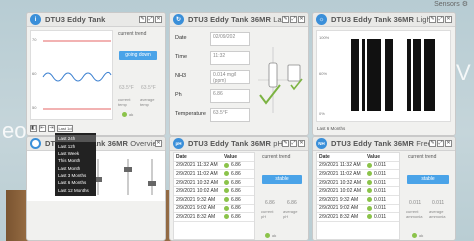  Describe the element at coordinates (238, 19) in the screenshot. I see `panel-title: DTU3 Eddy Tank 36MR Last` at that location.